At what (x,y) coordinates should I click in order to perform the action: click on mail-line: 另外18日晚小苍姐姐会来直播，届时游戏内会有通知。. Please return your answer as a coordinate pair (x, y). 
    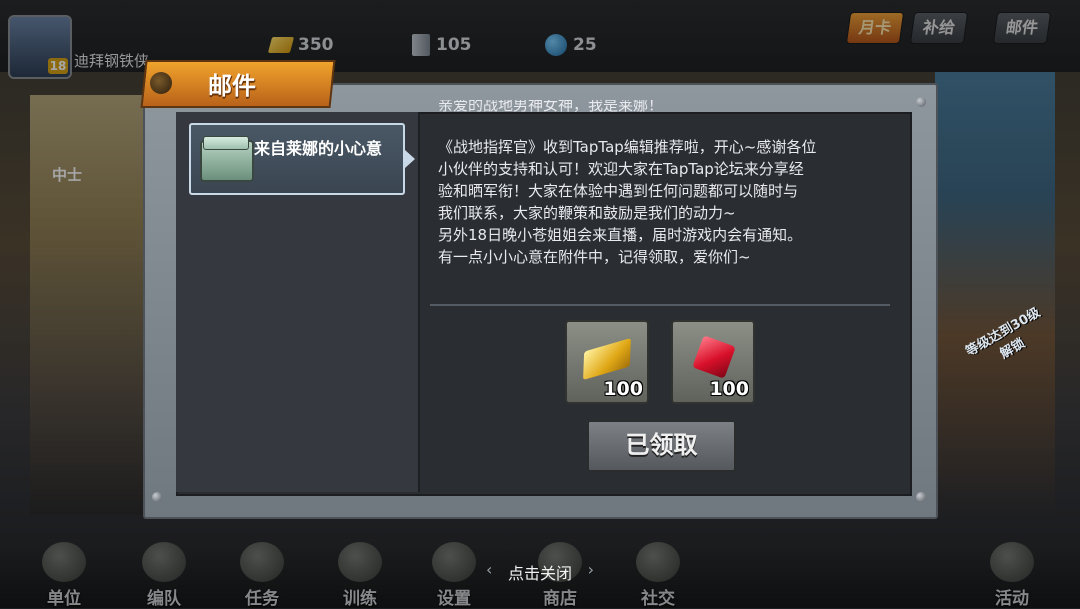
    Looking at the image, I should click on (620, 235).